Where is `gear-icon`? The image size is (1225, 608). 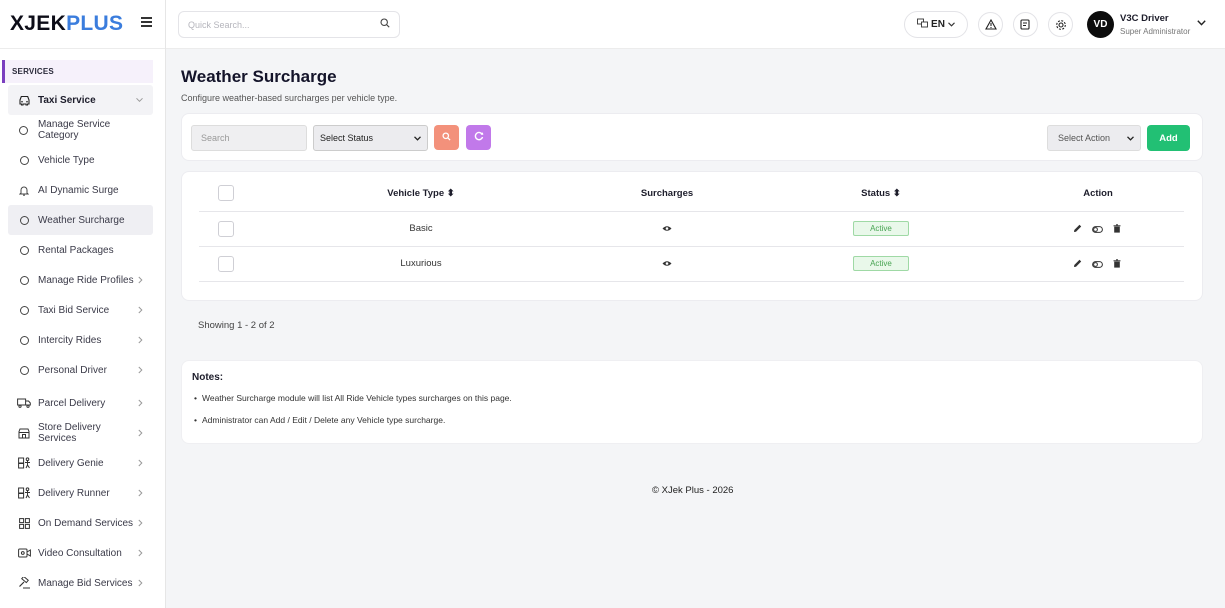 gear-icon is located at coordinates (1060, 24).